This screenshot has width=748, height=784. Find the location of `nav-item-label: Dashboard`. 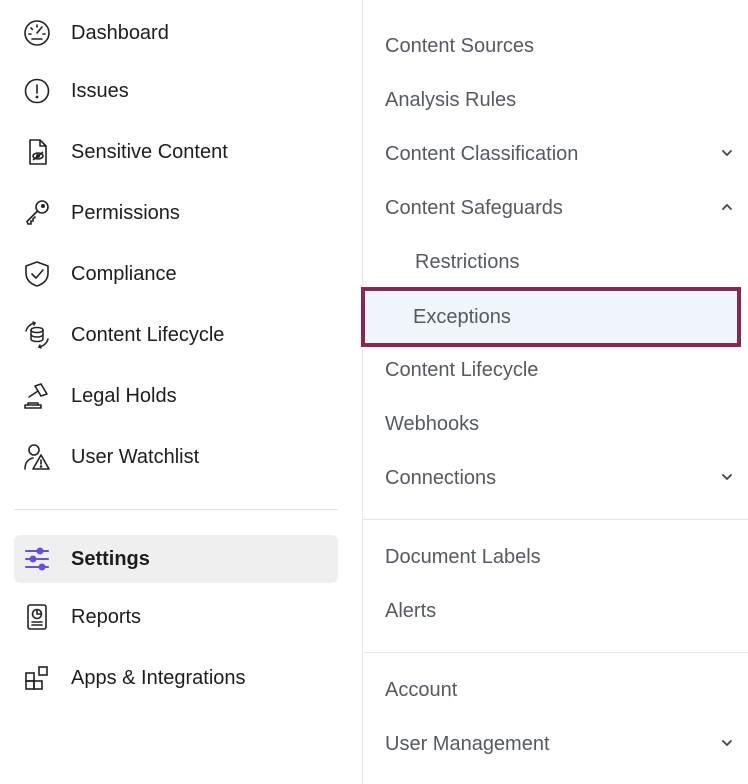

nav-item-label: Dashboard is located at coordinates (120, 32).